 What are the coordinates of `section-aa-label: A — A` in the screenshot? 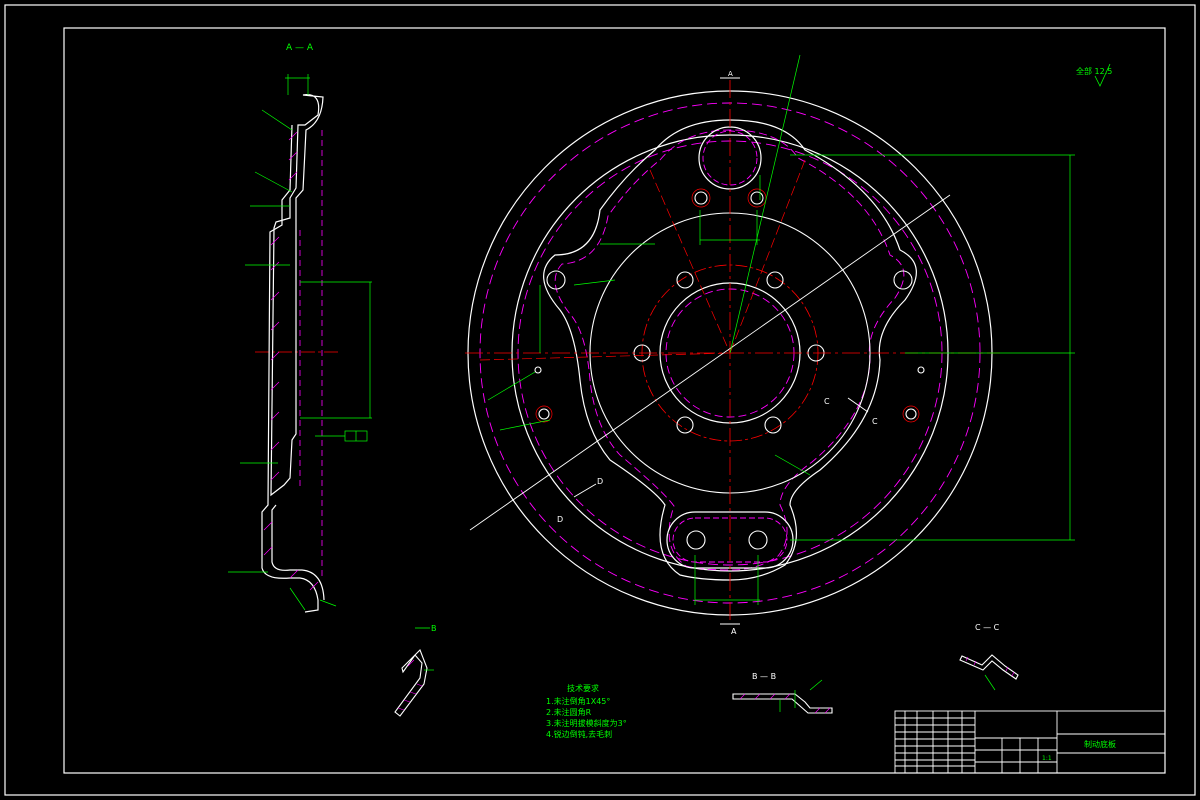 It's located at (300, 48).